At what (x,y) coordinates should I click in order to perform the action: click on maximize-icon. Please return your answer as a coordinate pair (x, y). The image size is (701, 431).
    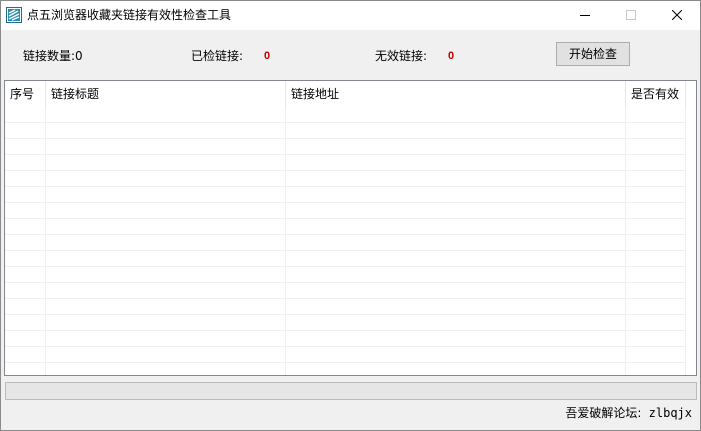
    Looking at the image, I should click on (631, 15).